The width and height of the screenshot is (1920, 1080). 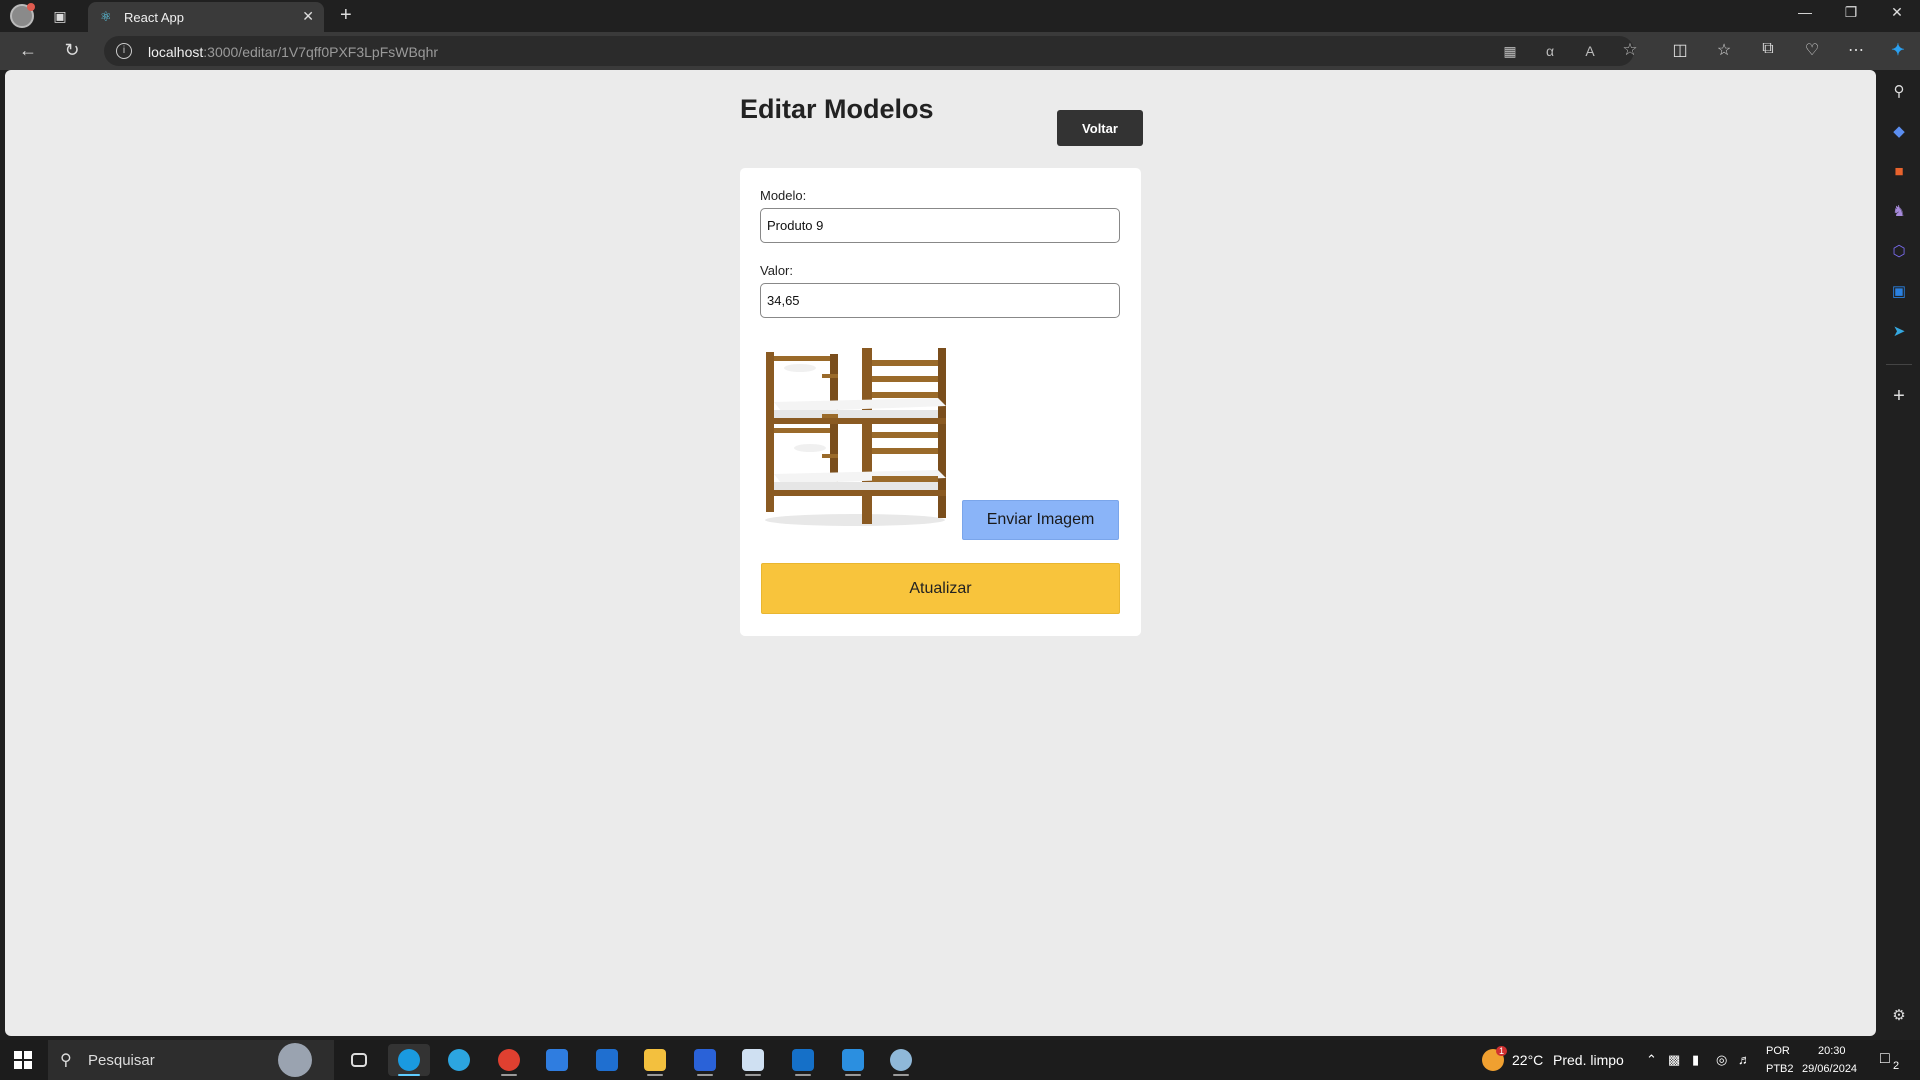 I want to click on search-placeholder: Pesquisar, so click(x=121, y=1060).